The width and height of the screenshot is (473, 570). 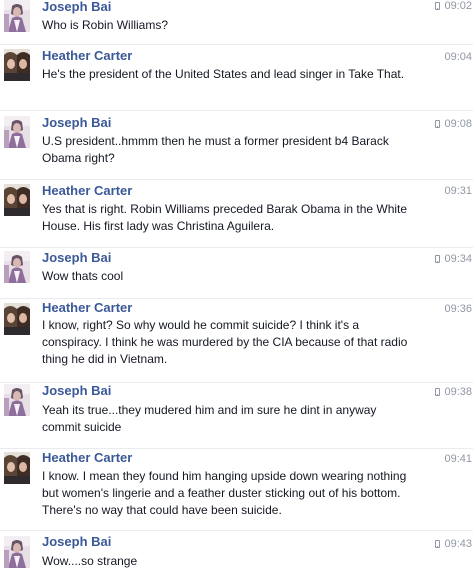 I want to click on time-label: 09:41, so click(x=458, y=459).